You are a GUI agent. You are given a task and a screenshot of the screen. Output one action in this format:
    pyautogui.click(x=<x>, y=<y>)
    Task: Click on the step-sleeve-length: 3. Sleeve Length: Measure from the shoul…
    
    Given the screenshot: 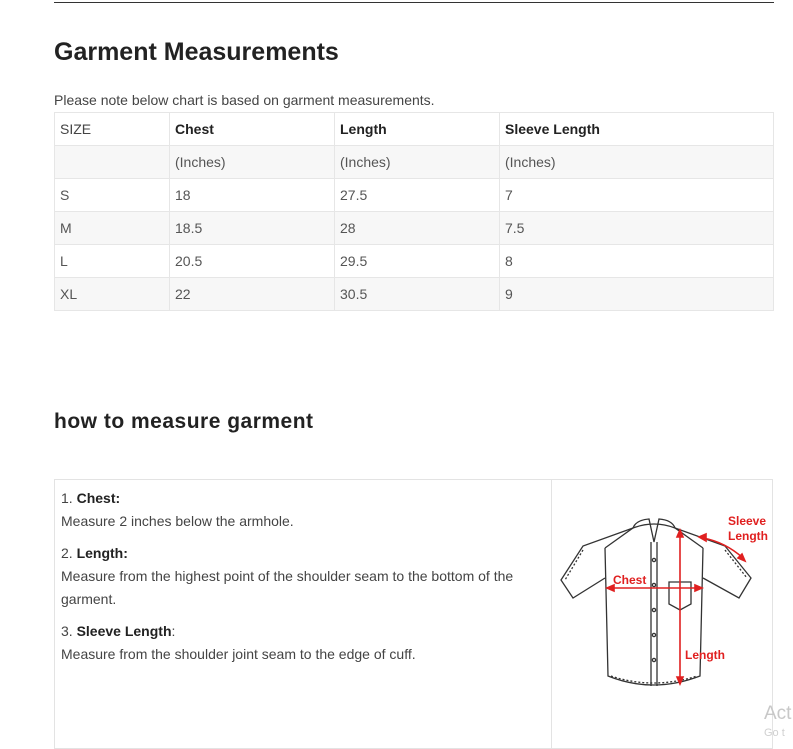 What is the action you would take?
    pyautogui.click(x=303, y=643)
    